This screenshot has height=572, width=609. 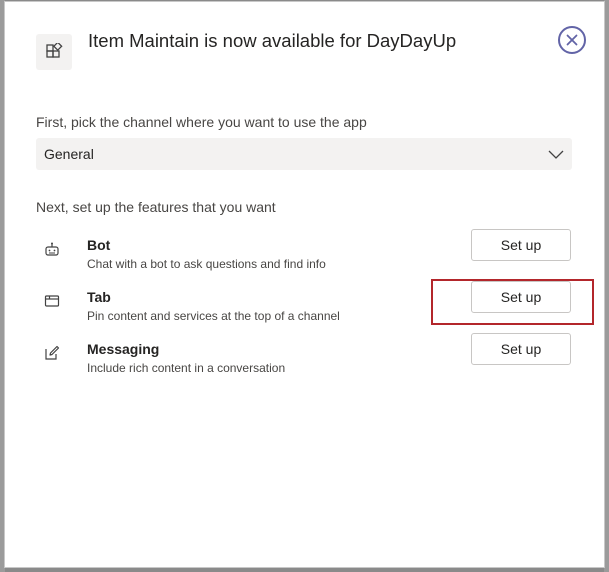 What do you see at coordinates (156, 207) in the screenshot?
I see `features-label: Next, set up the features that you want` at bounding box center [156, 207].